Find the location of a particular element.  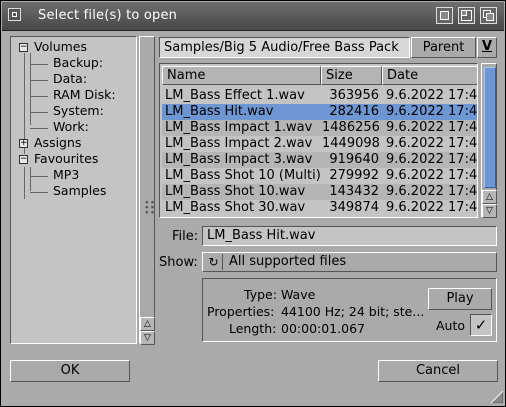

file-name: LM_Bass Effect 1.wav is located at coordinates (235, 95).